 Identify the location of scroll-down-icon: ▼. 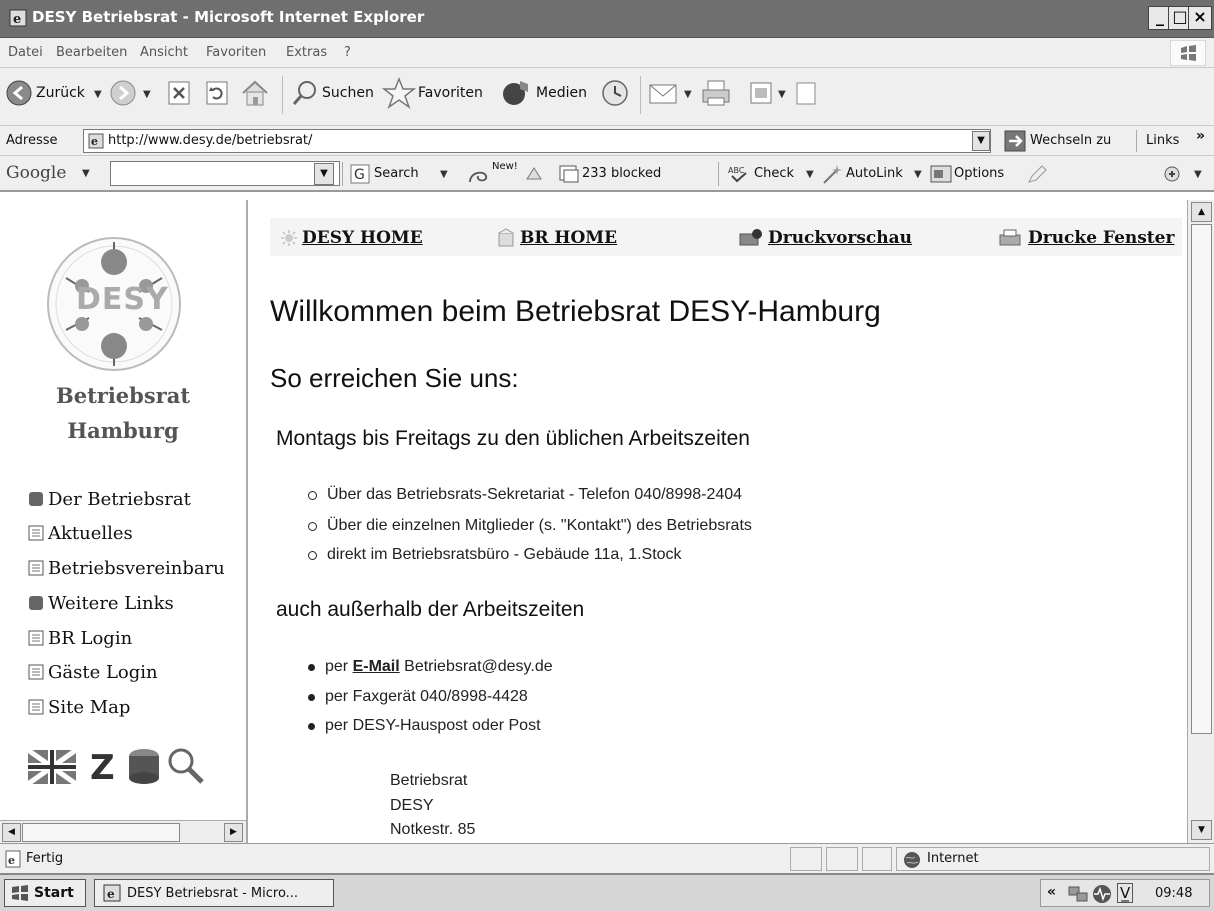
(1201, 830).